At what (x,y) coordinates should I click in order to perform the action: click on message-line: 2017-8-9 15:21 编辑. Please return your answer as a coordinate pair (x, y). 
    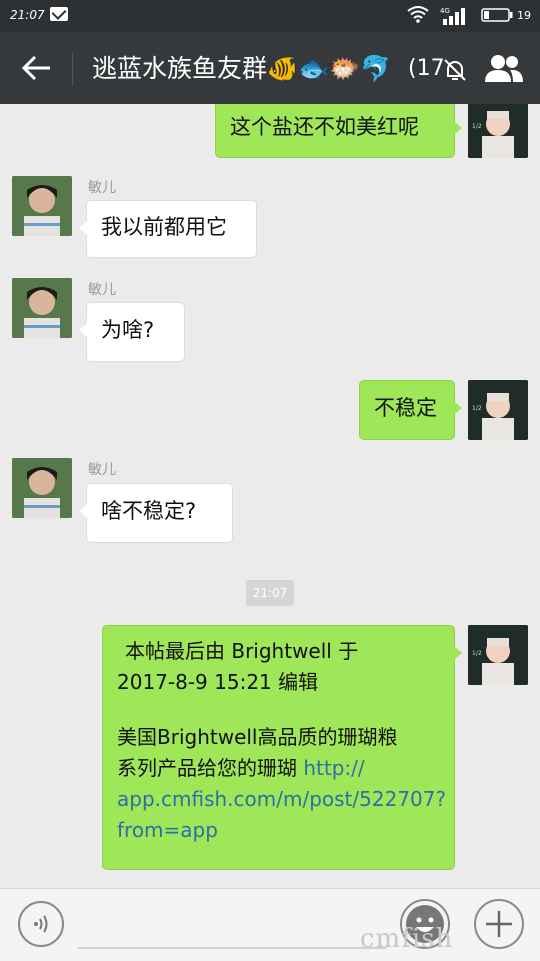
    Looking at the image, I should click on (218, 682).